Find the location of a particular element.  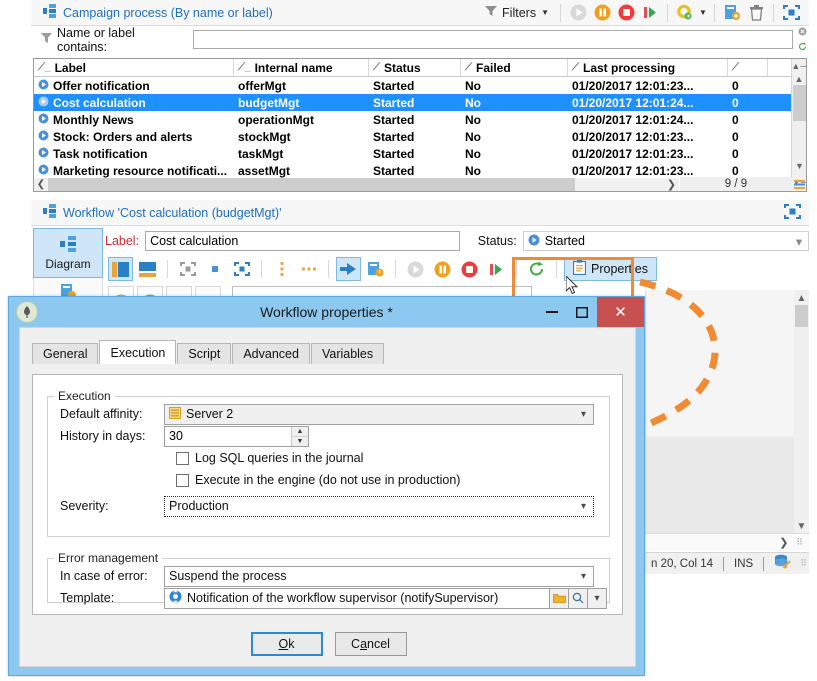

resize-grip-icon-2: ⠿ is located at coordinates (803, 563).